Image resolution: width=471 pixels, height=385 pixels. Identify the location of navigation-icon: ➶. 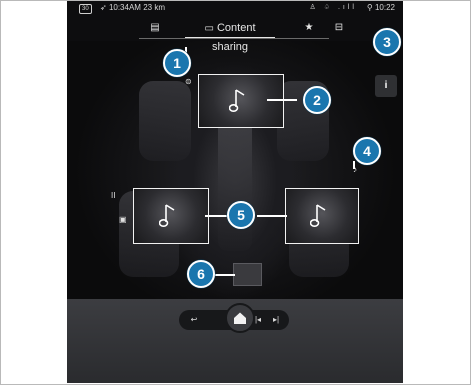
(103, 7).